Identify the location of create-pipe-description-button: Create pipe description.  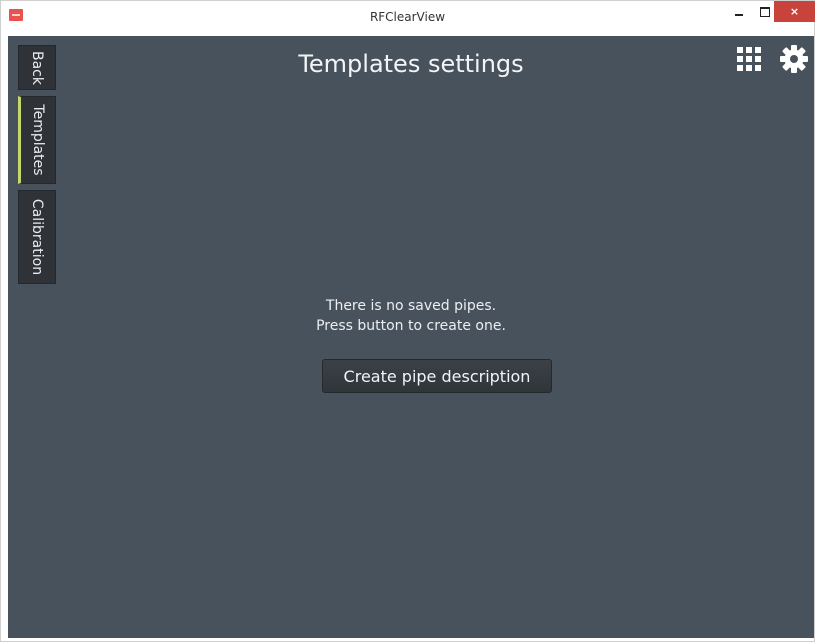
(437, 376).